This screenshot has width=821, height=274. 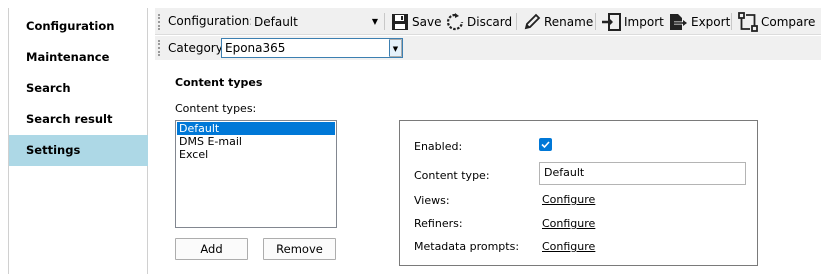 I want to click on compare-button: Compare, so click(x=776, y=21).